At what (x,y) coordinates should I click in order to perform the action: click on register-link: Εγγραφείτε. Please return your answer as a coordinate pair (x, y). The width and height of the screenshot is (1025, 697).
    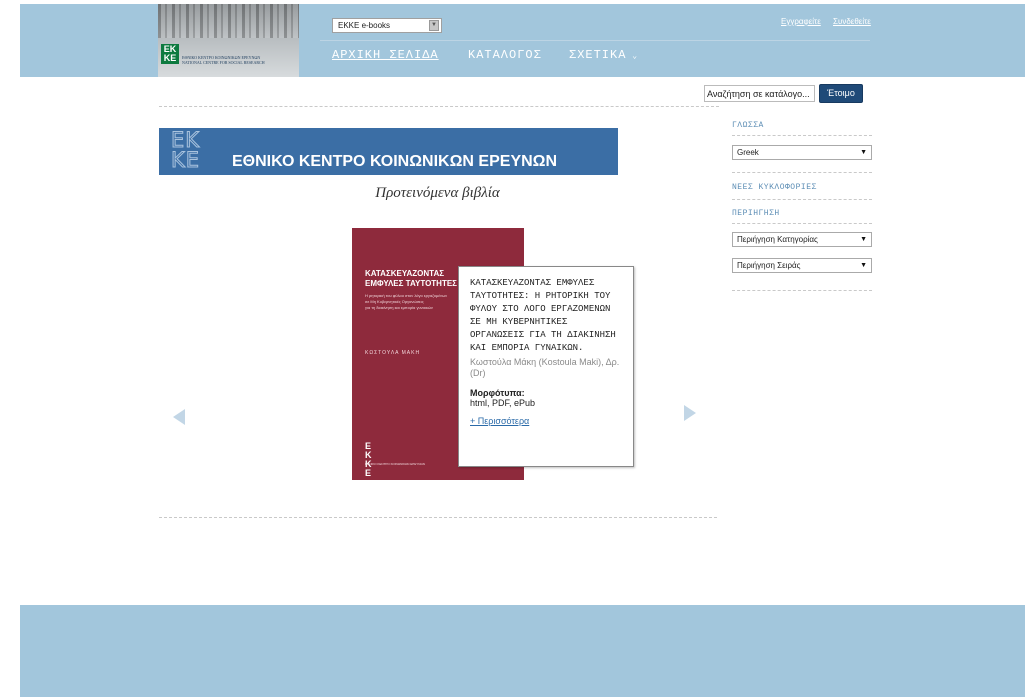
    Looking at the image, I should click on (801, 21).